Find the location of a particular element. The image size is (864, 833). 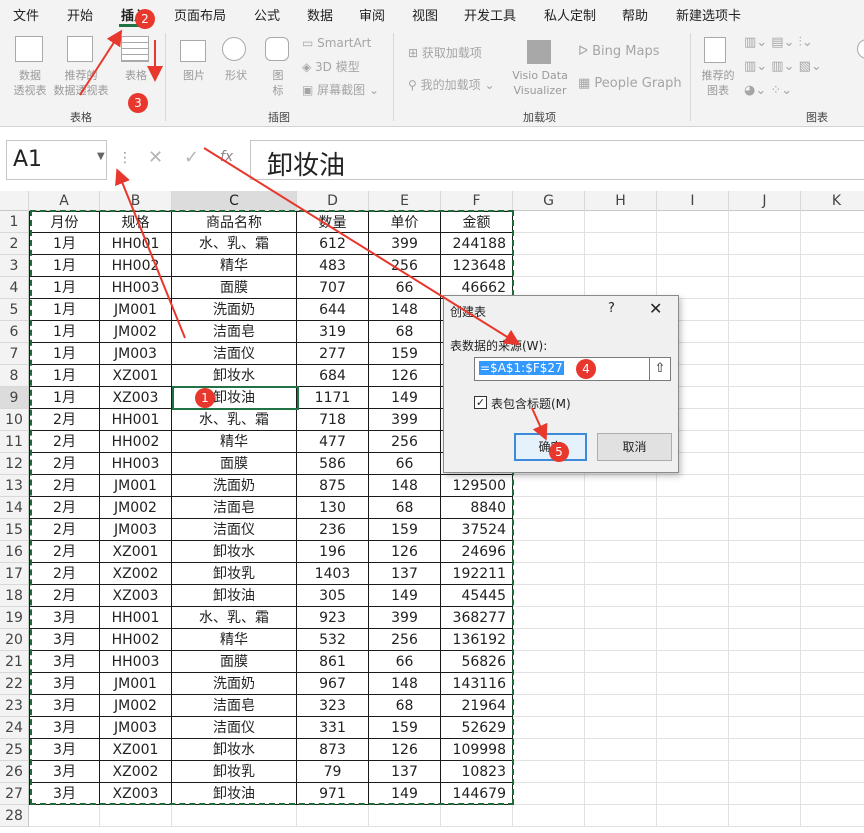

insert-function-icon: fx is located at coordinates (226, 157).